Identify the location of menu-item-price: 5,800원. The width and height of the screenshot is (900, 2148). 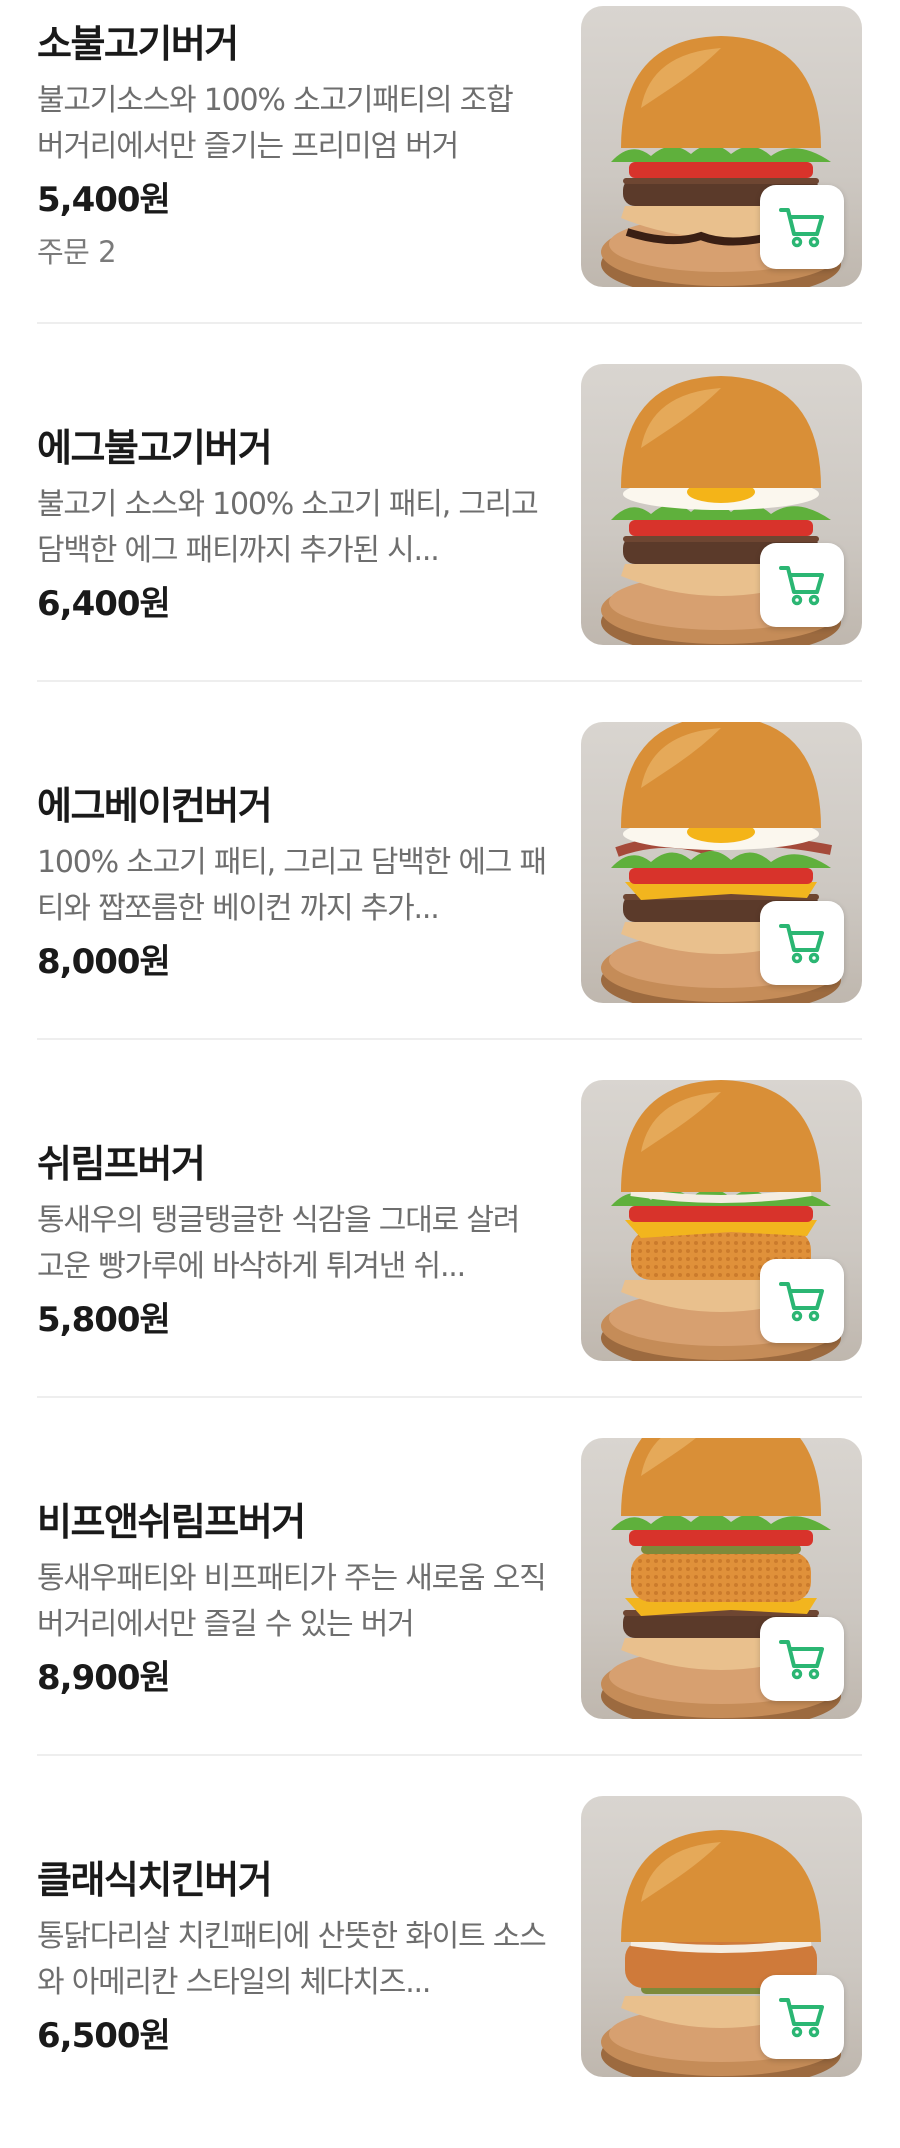
(104, 1320).